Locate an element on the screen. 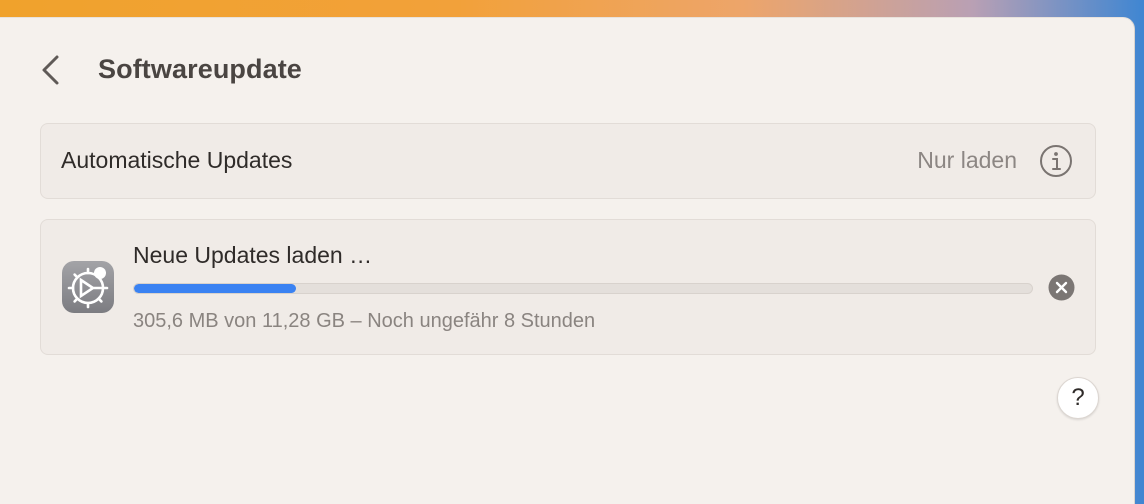  chevron-left-icon is located at coordinates (50, 70).